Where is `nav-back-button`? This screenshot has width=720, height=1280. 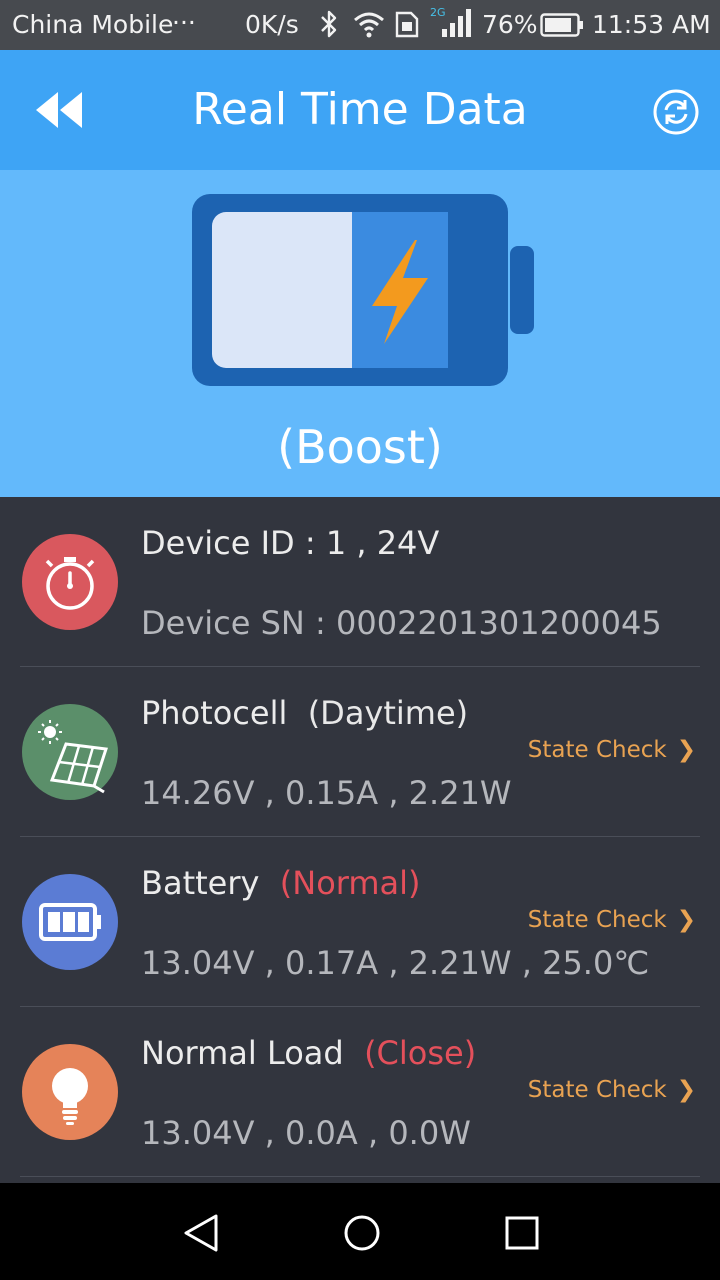
nav-back-button is located at coordinates (202, 1233).